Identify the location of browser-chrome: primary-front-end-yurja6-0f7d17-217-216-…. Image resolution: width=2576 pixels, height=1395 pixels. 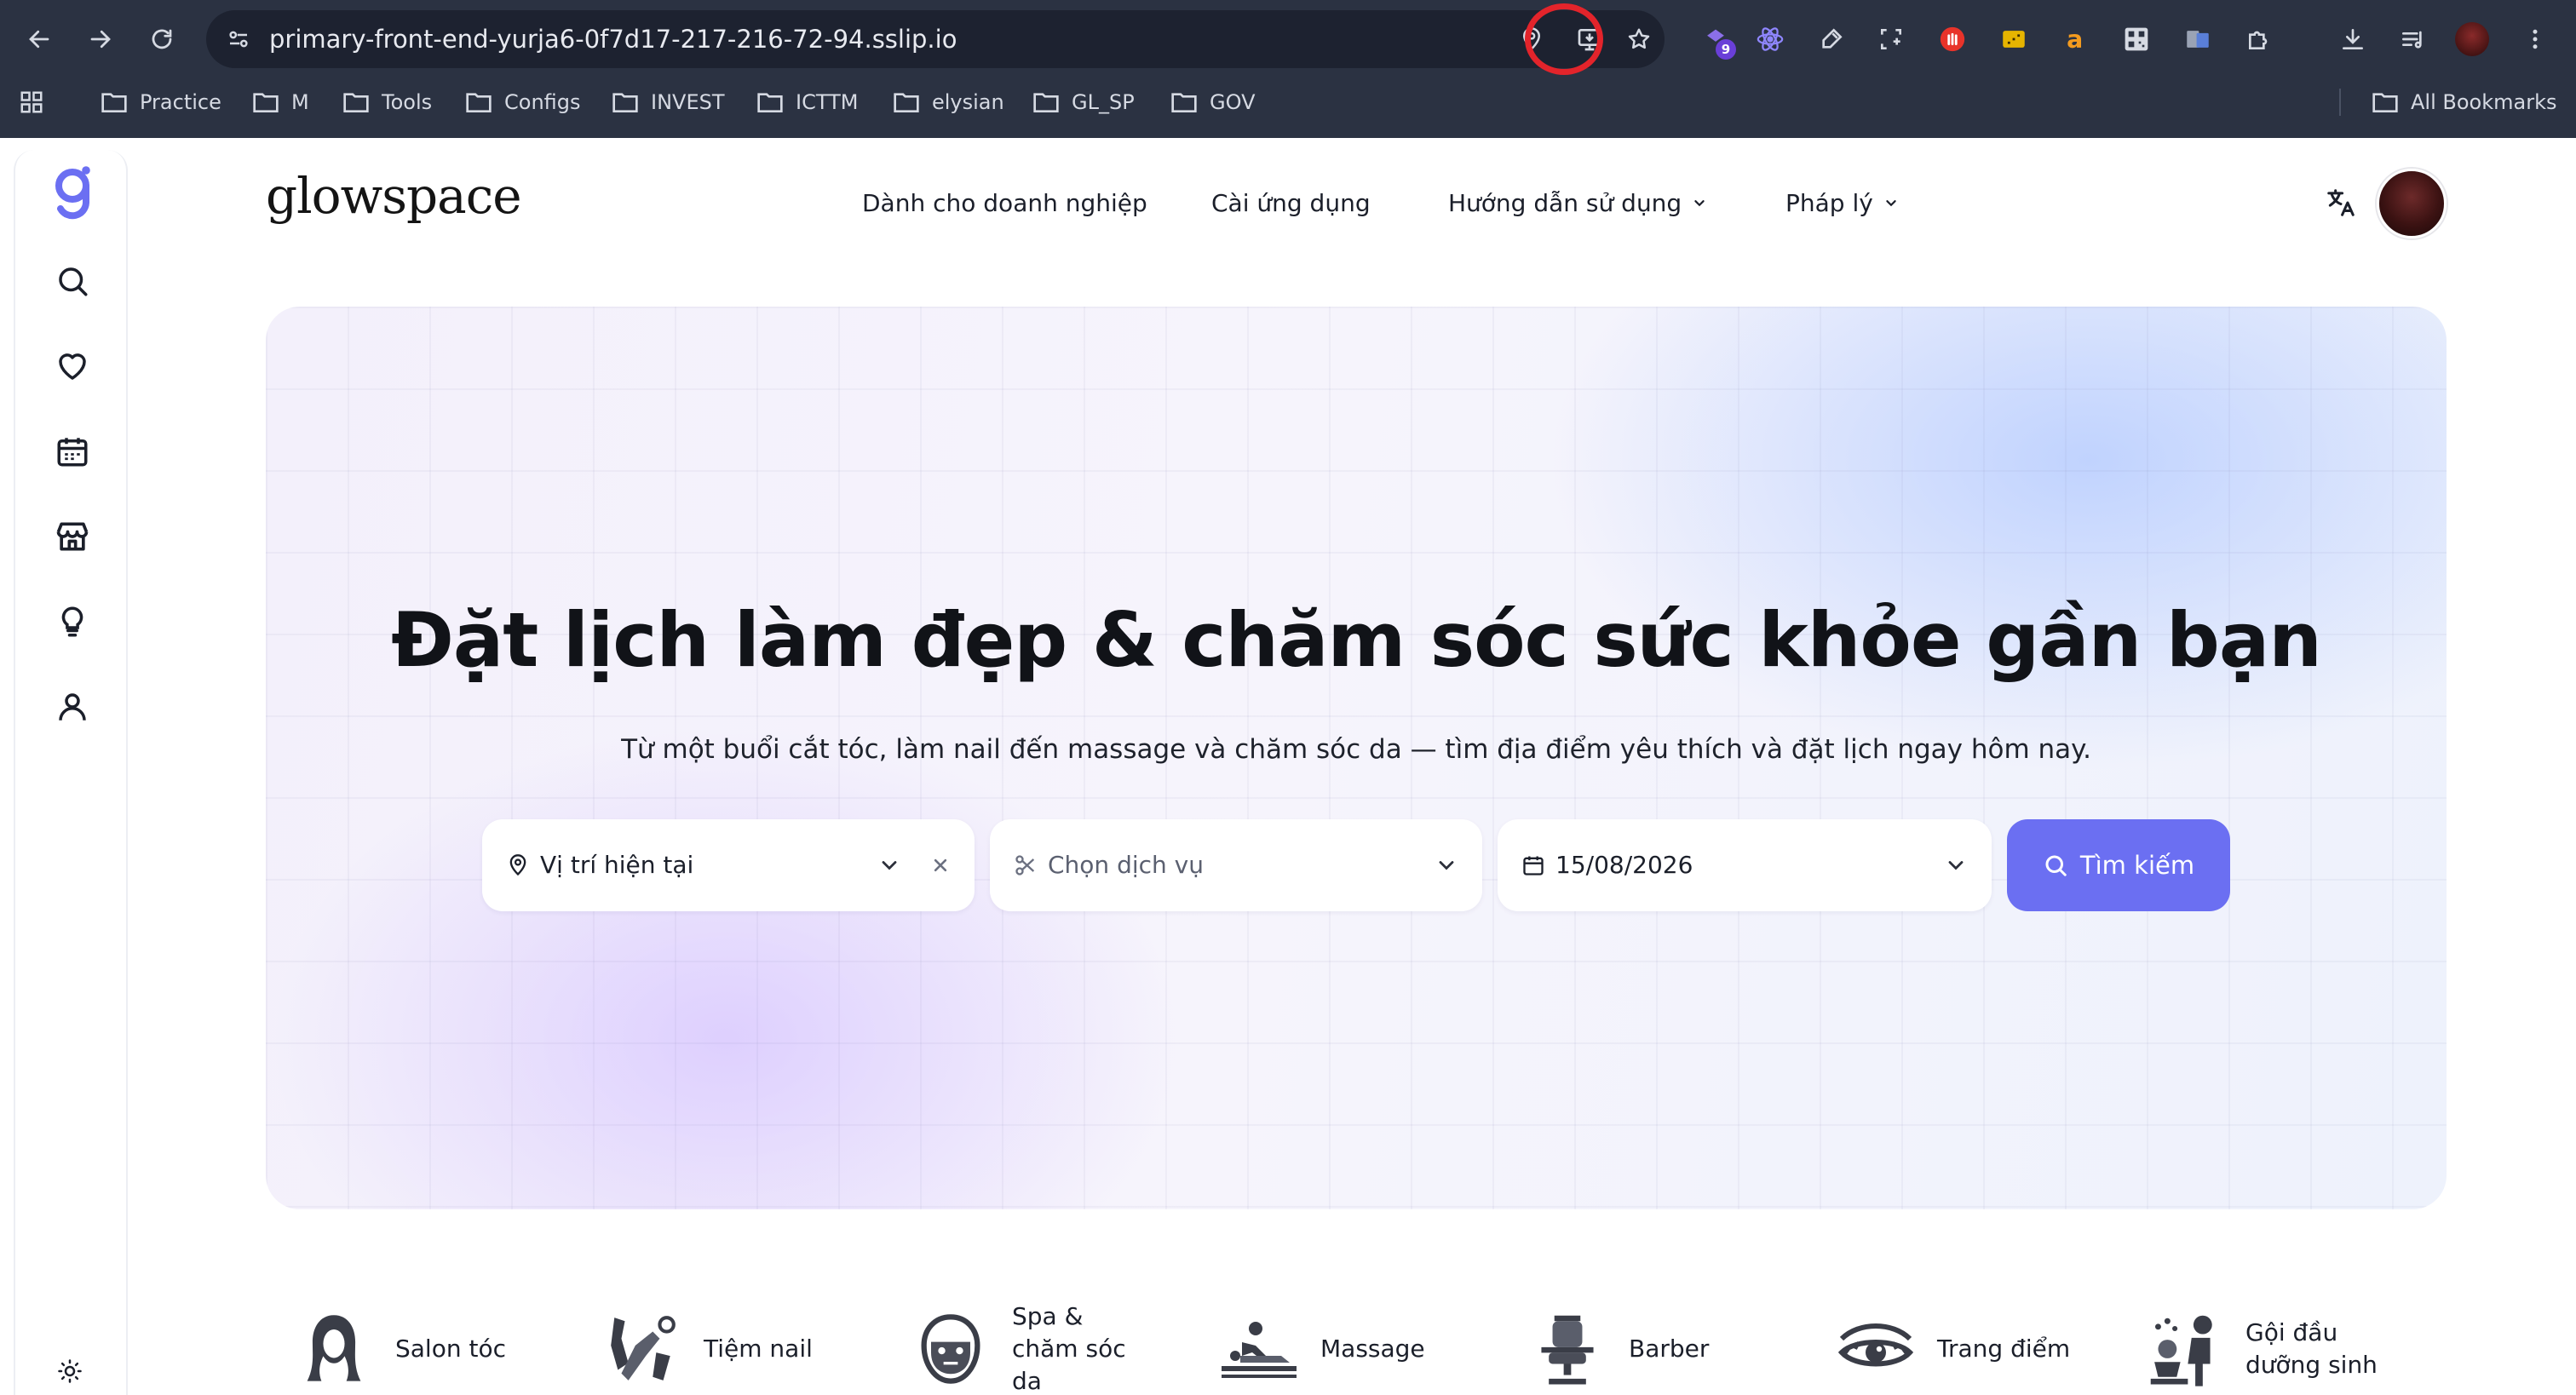
(1288, 69).